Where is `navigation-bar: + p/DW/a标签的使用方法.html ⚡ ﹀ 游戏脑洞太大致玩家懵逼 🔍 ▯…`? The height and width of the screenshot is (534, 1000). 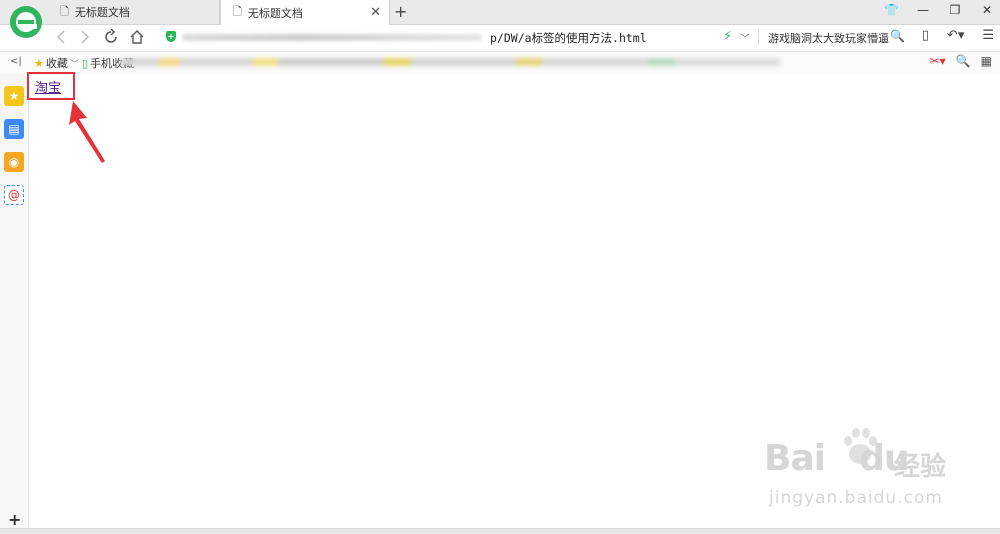 navigation-bar: + p/DW/a标签的使用方法.html ⚡ ﹀ 游戏脑洞太大致玩家懵逼 🔍 ▯… is located at coordinates (500, 37).